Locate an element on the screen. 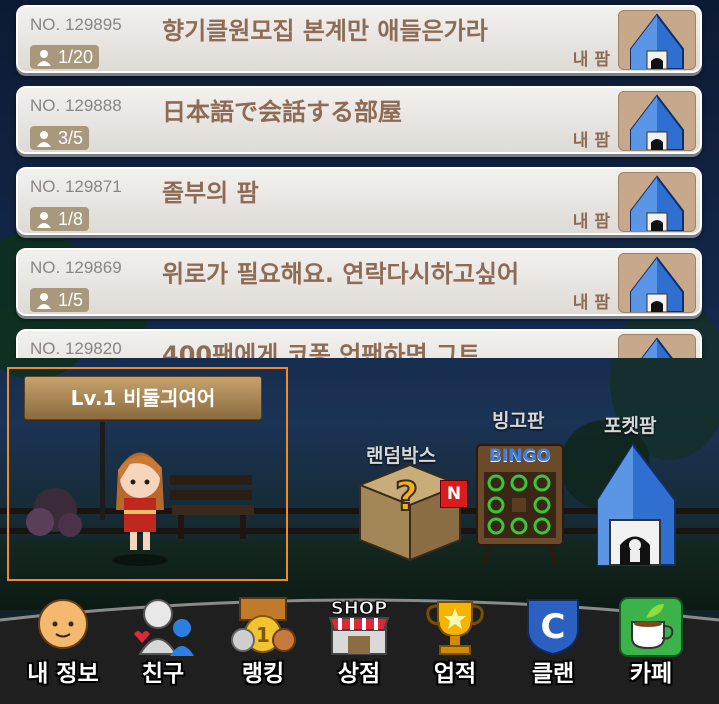 The width and height of the screenshot is (719, 704). room-title: 400팬에게 코퐁 언팬하면 그트 is located at coordinates (321, 349).